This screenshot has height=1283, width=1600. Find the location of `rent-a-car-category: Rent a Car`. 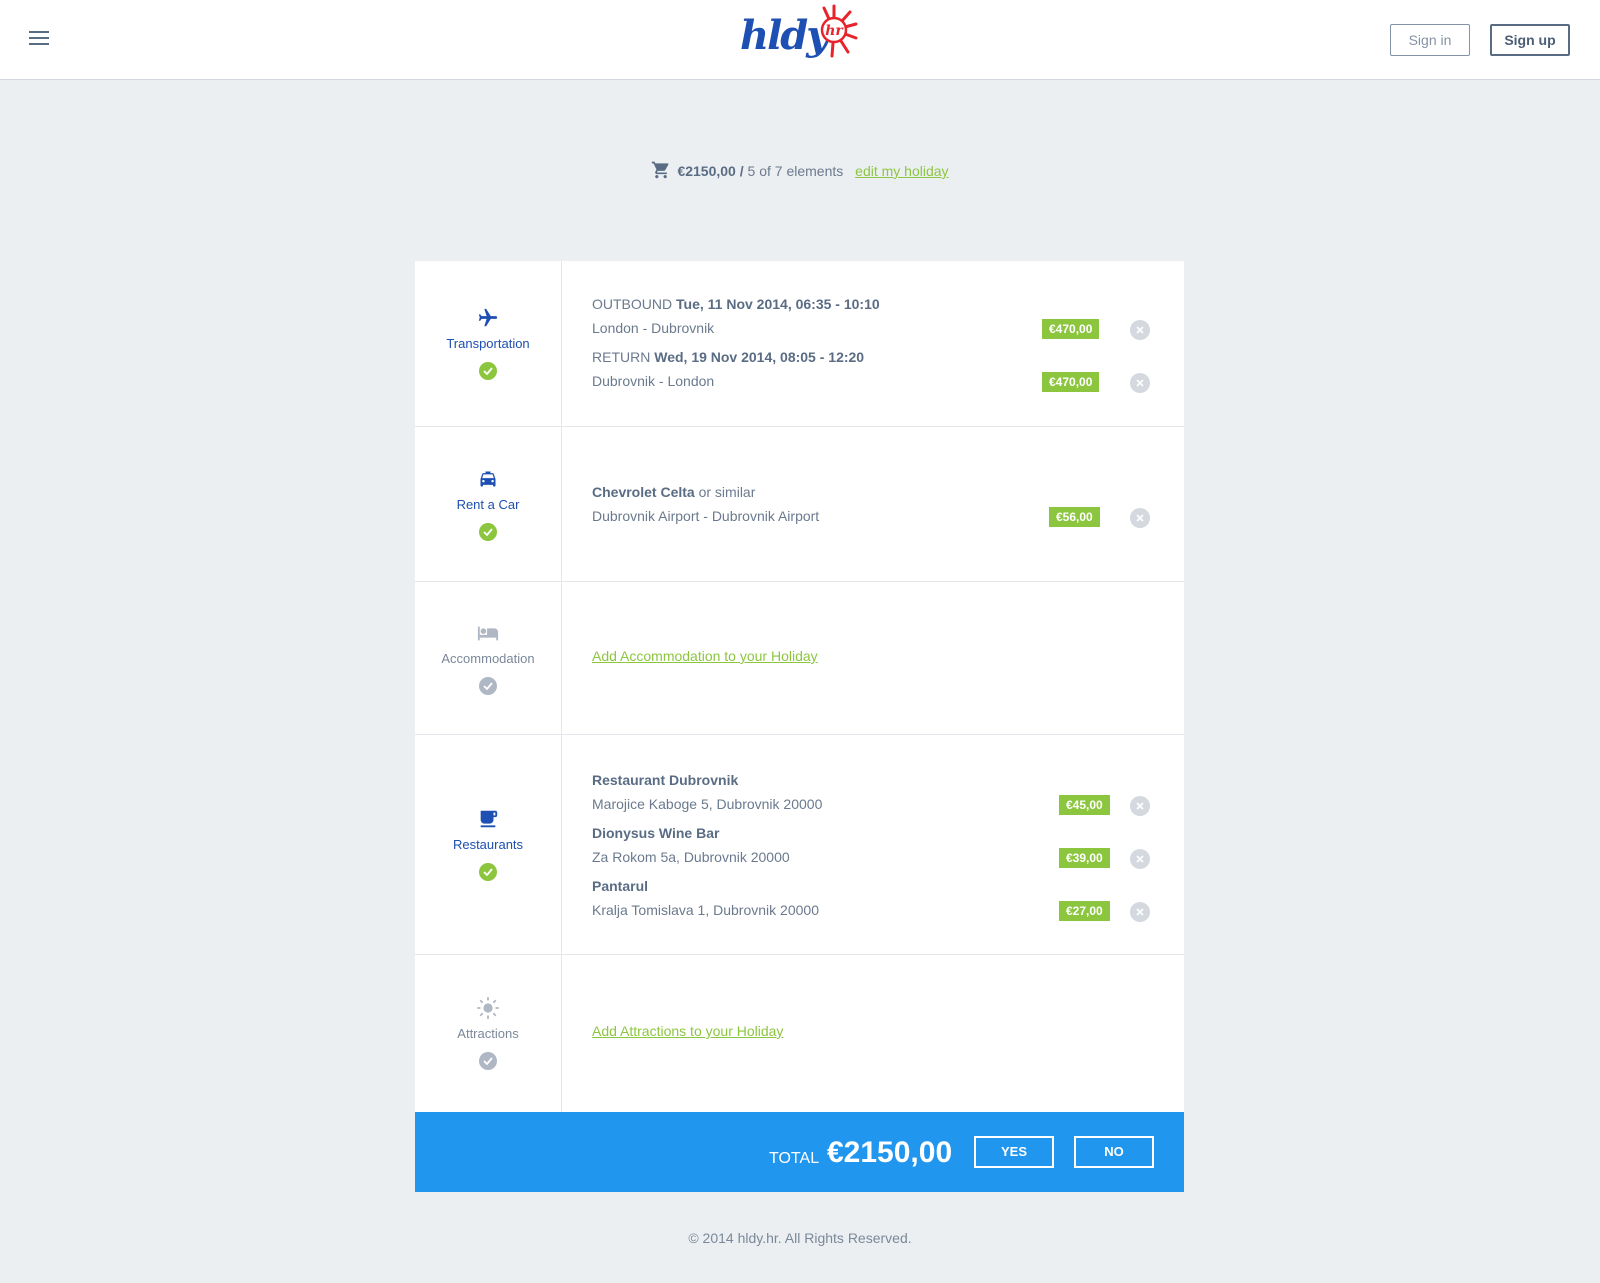

rent-a-car-category: Rent a Car is located at coordinates (488, 504).